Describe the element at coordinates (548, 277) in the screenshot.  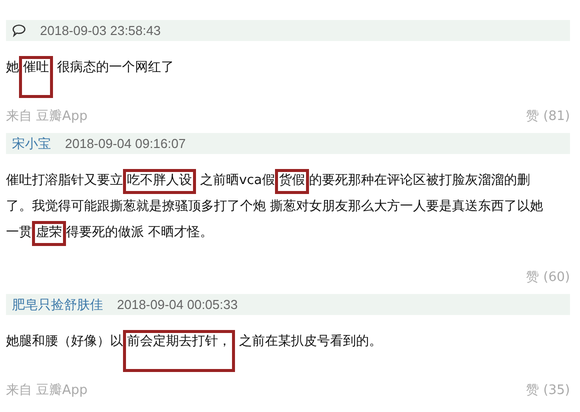
I see `like-button: 赞 (60)` at that location.